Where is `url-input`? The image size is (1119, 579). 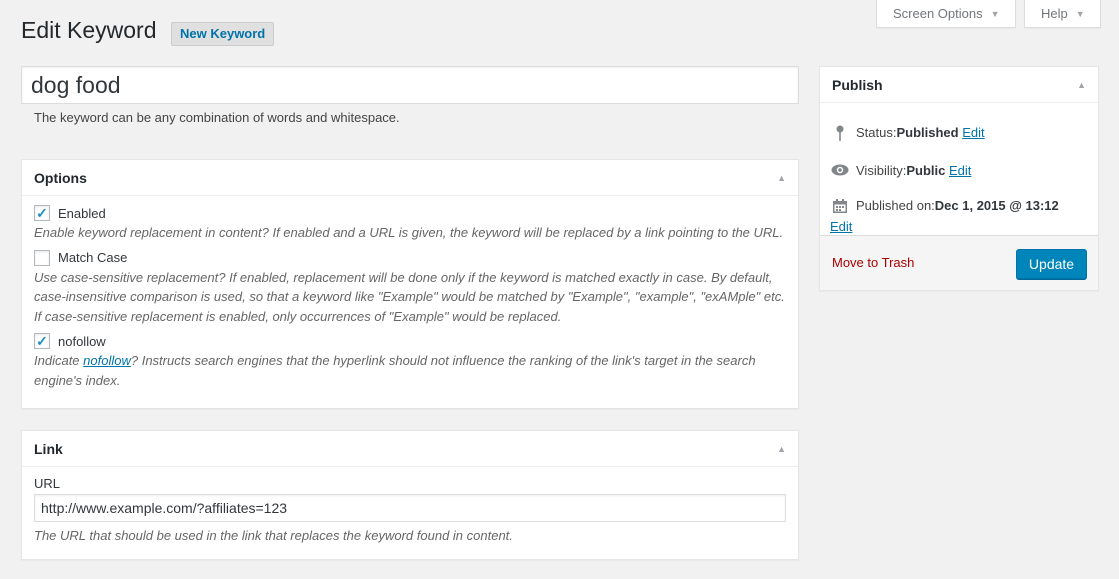
url-input is located at coordinates (410, 508).